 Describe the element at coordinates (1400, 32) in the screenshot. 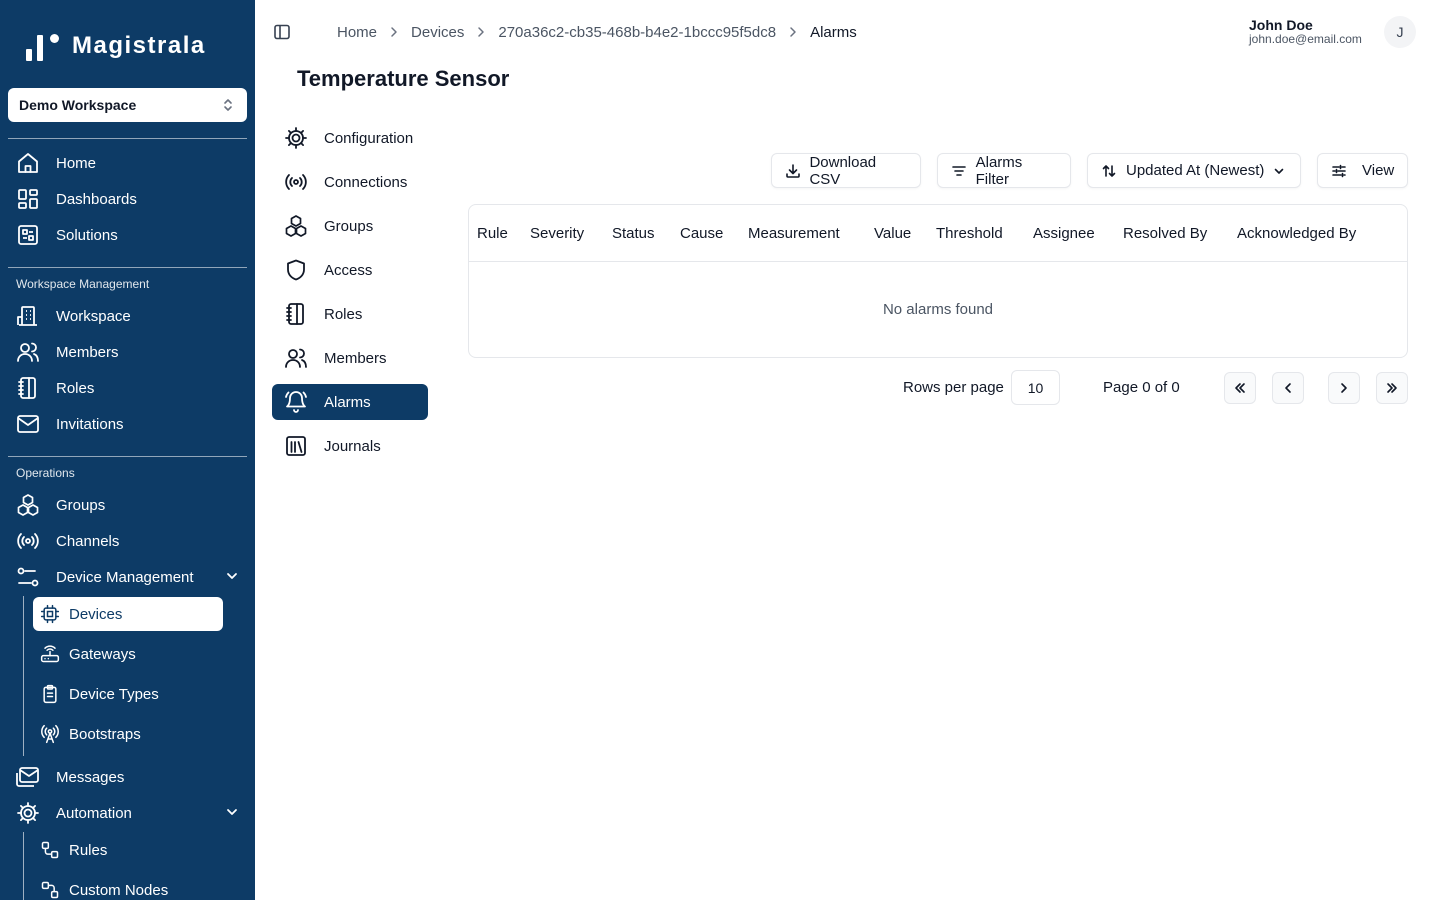

I see `avatar: J` at that location.